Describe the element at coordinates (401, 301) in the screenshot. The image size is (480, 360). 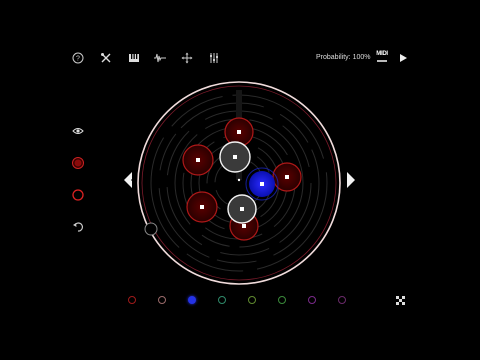
I see `shuffle-icon` at that location.